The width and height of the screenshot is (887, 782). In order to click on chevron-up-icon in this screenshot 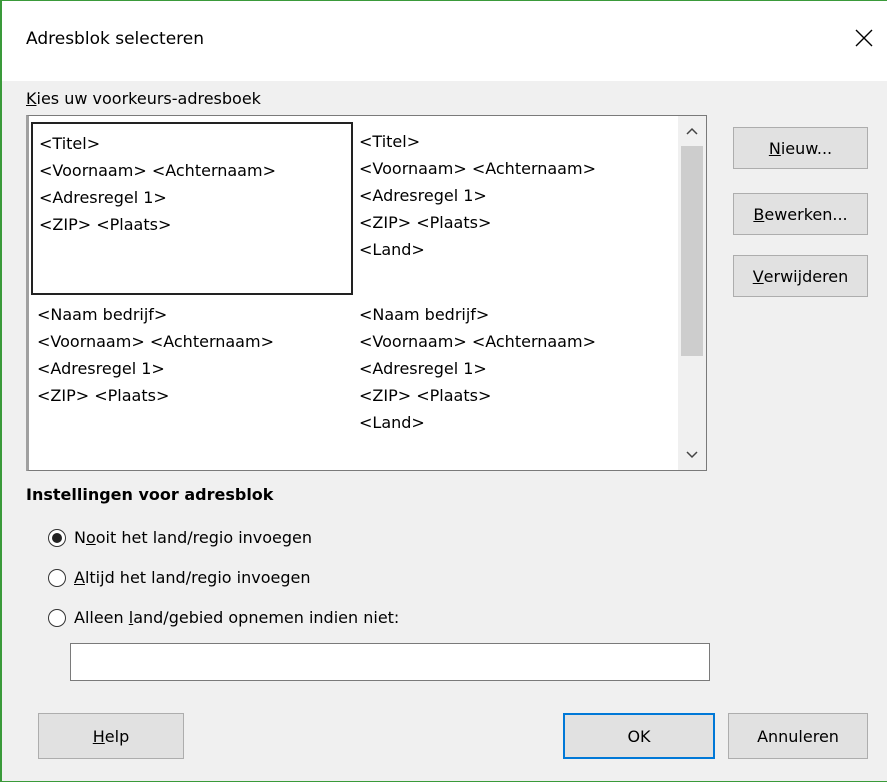, I will do `click(692, 131)`.